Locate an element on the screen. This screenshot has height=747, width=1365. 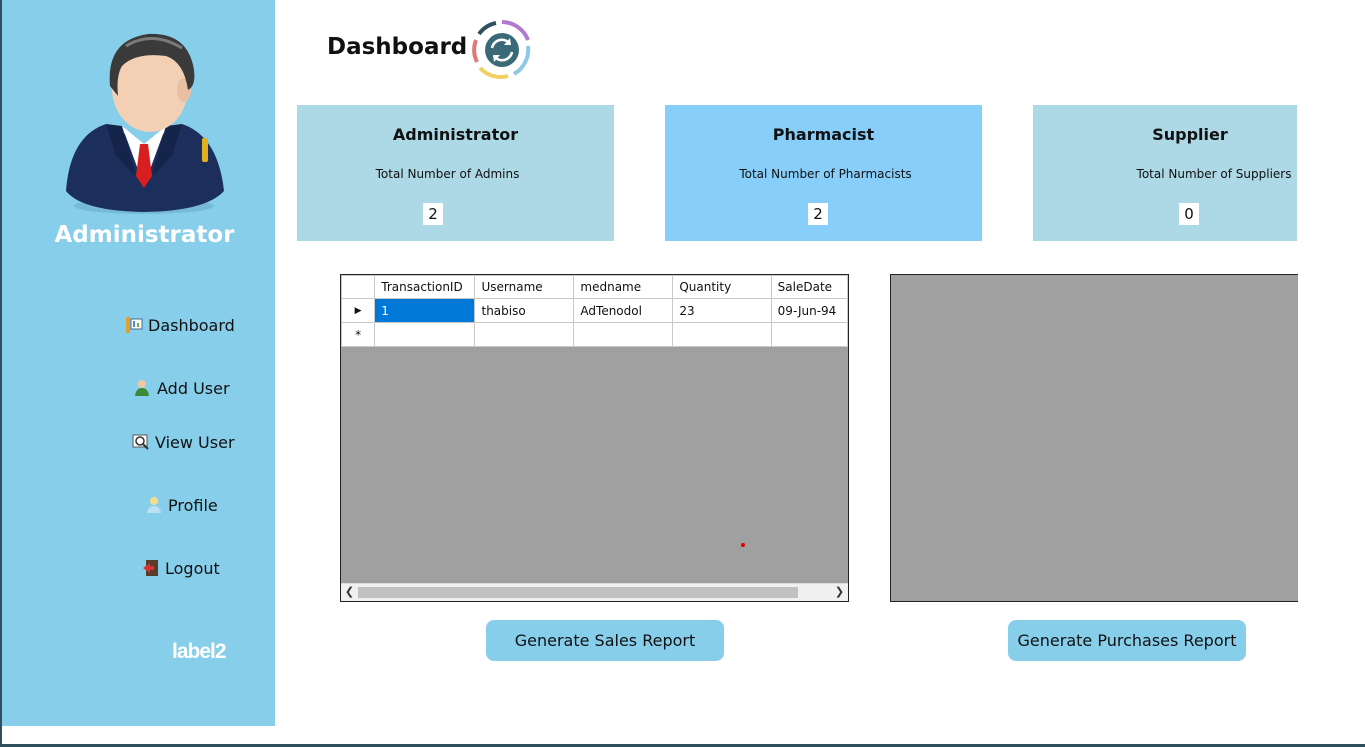
column-header: SaleDate is located at coordinates (809, 287).